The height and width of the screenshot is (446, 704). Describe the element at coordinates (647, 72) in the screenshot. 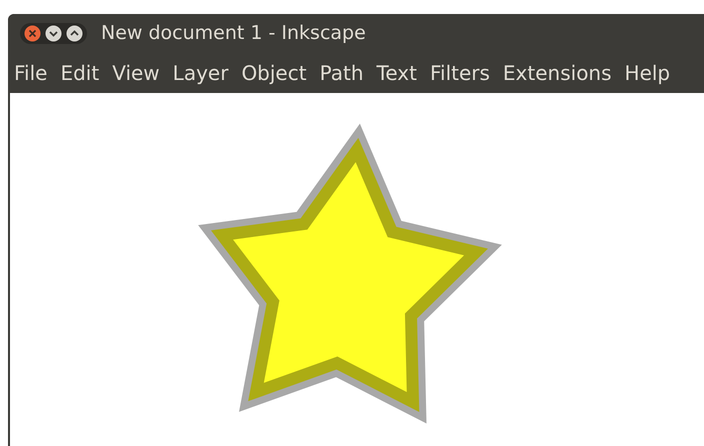

I see `menu-item: Help` at that location.